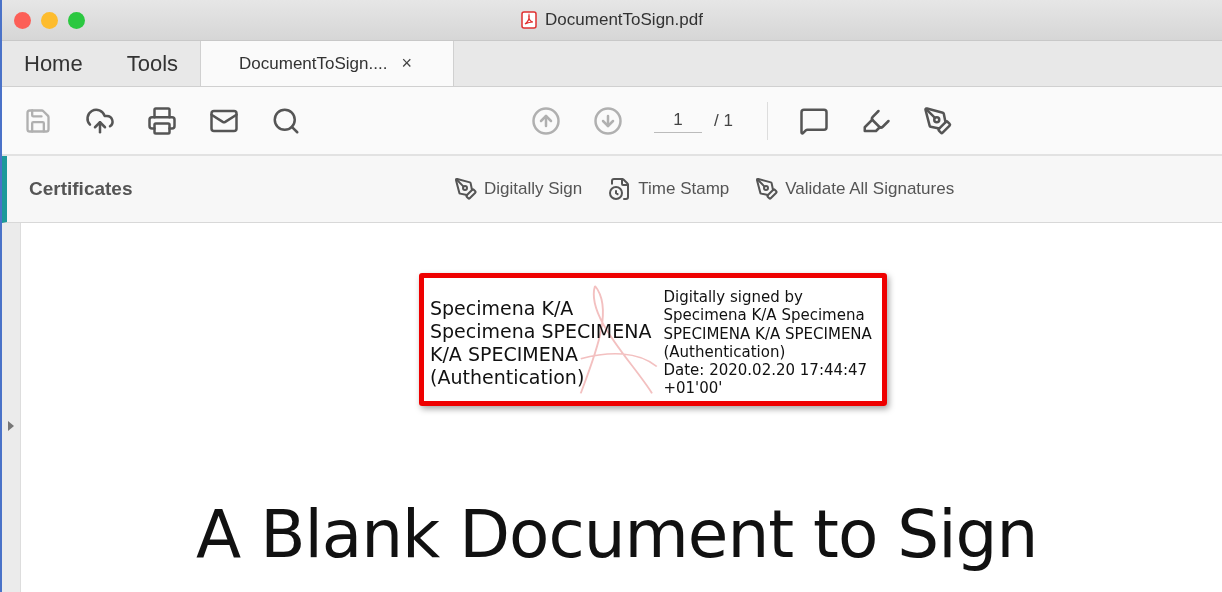 The height and width of the screenshot is (592, 1222). What do you see at coordinates (669, 189) in the screenshot?
I see `toolbar-action-button: Time Stamp` at bounding box center [669, 189].